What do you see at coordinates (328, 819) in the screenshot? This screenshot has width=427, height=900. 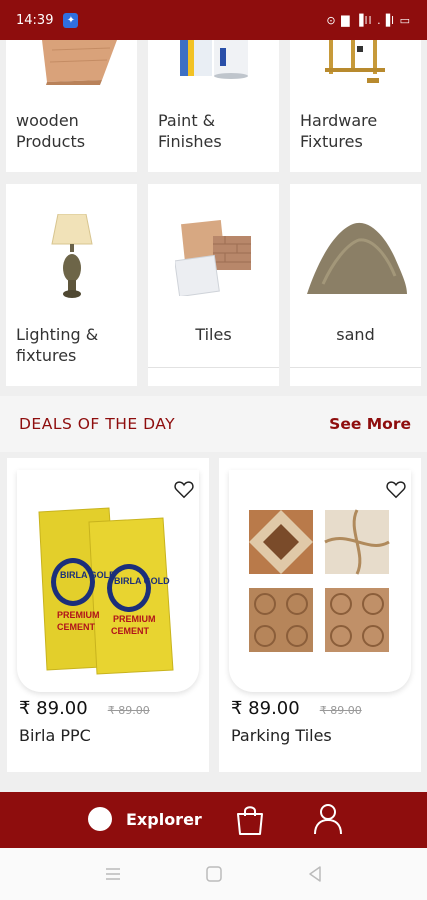 I see `user-profile-icon` at bounding box center [328, 819].